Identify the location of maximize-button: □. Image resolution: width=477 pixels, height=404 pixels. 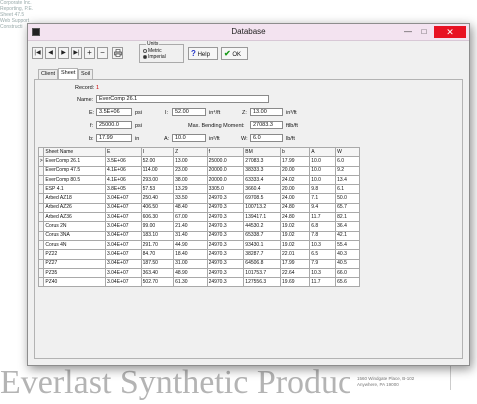
(424, 32).